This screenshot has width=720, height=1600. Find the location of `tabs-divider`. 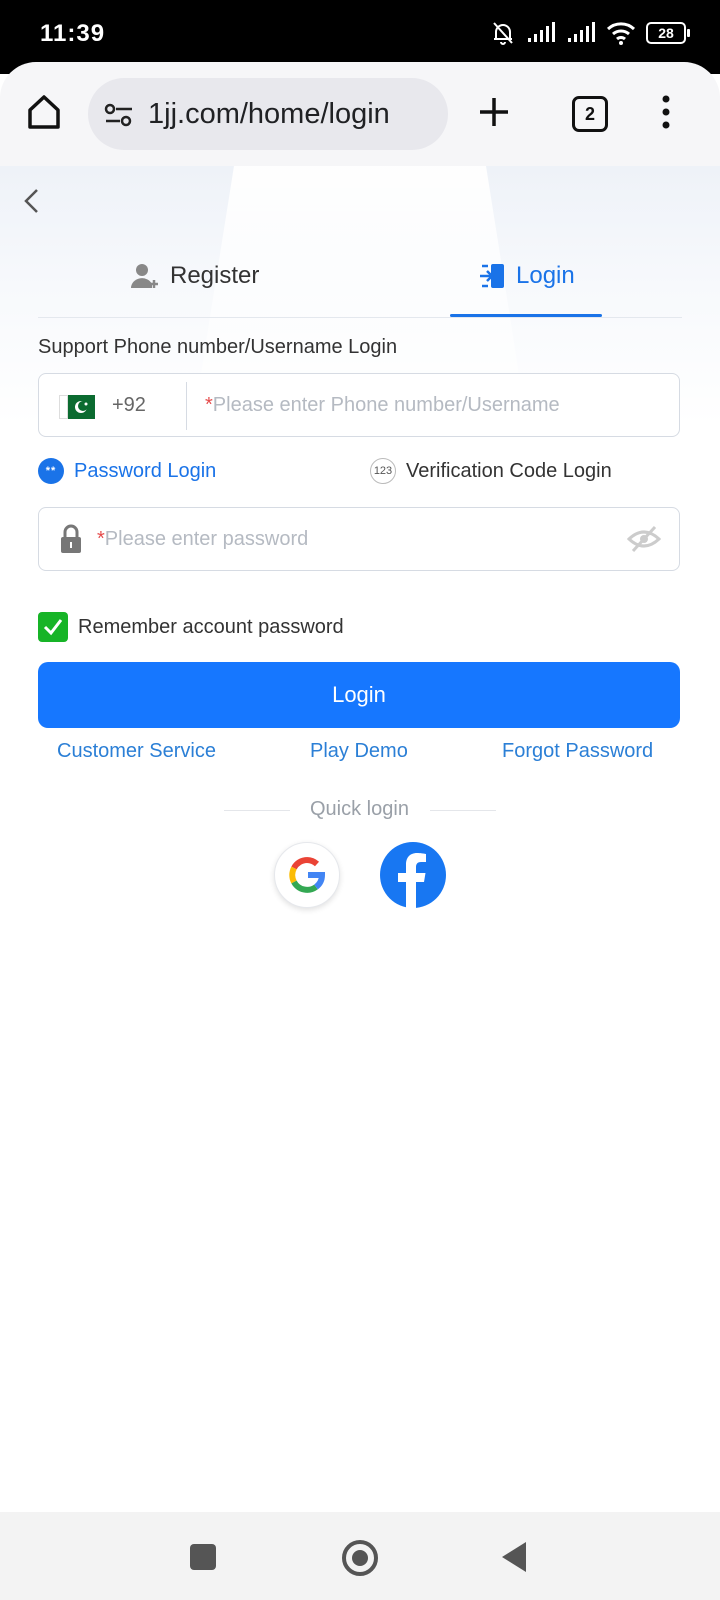

tabs-divider is located at coordinates (360, 317).